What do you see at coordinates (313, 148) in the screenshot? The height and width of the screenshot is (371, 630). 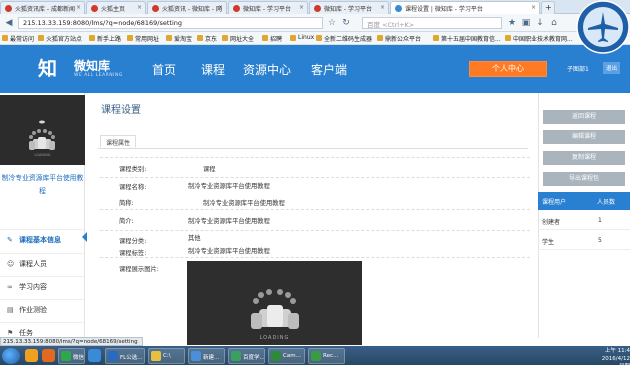 I see `tab-divider` at bounding box center [313, 148].